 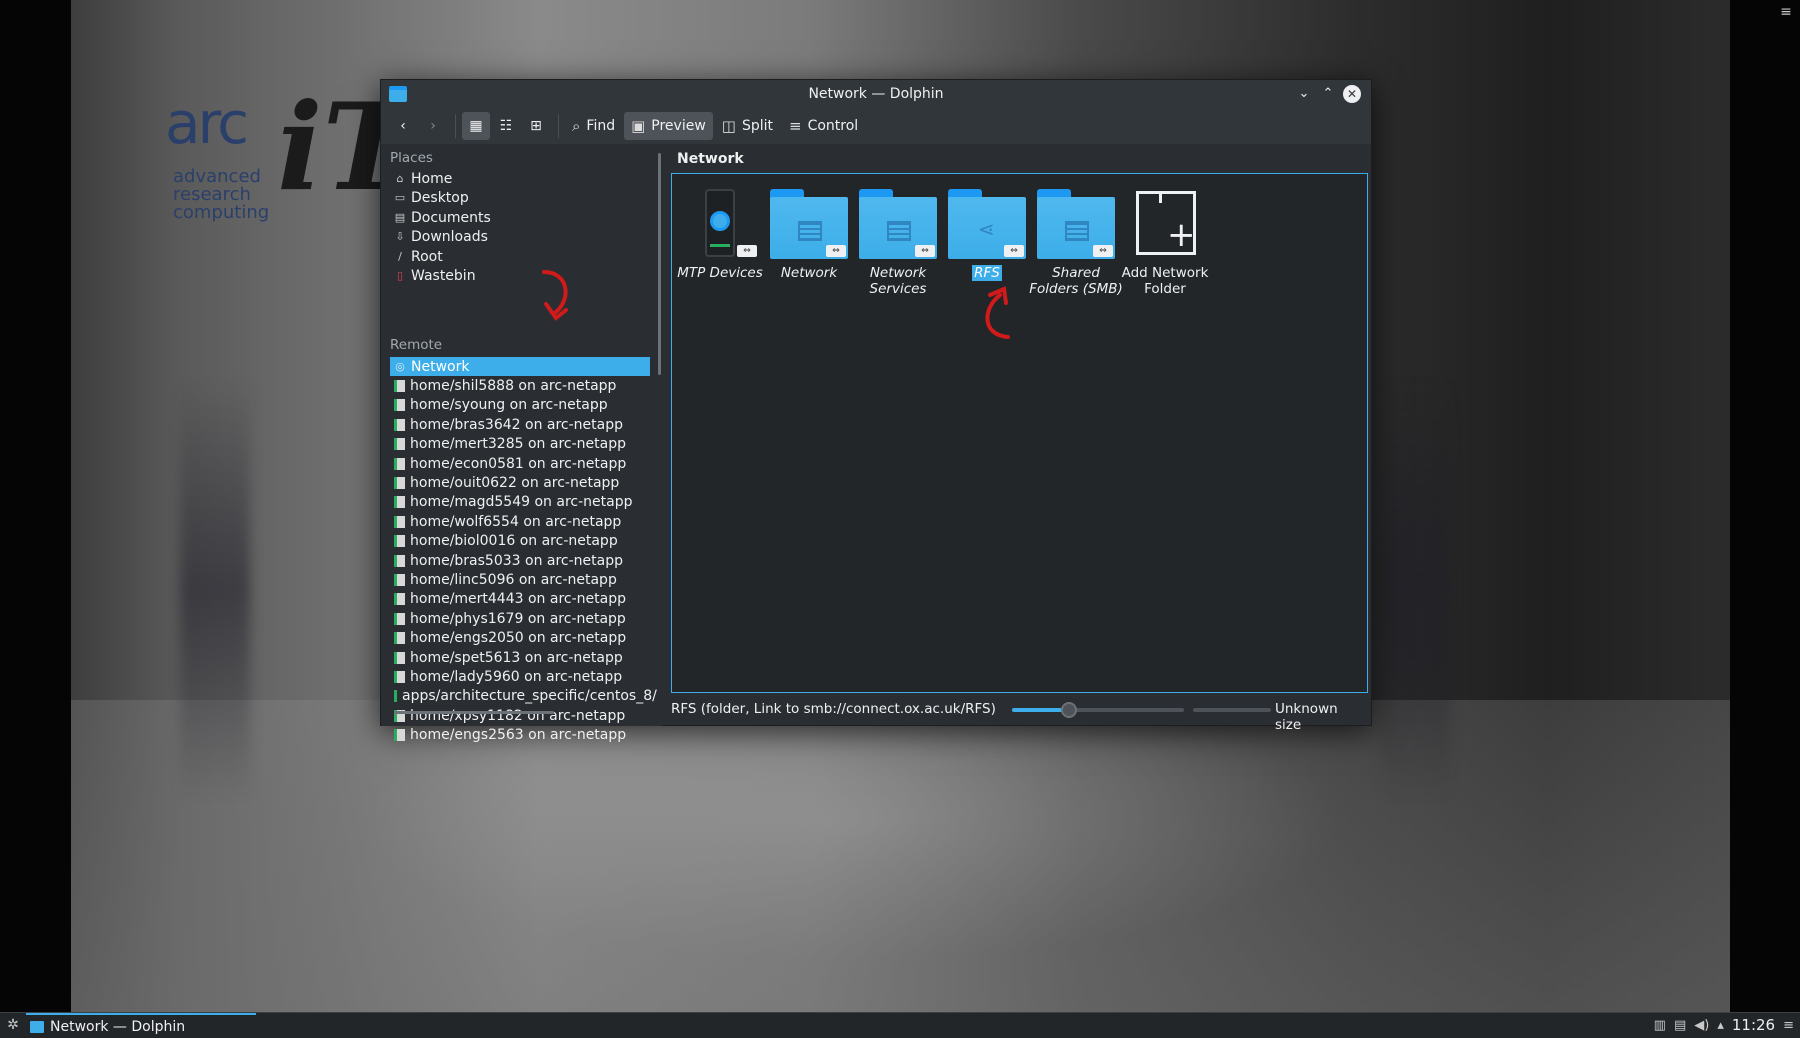 What do you see at coordinates (520, 385) in the screenshot?
I see `sidebar-item-remote-mount: home/shil5888 on arc-netapp` at bounding box center [520, 385].